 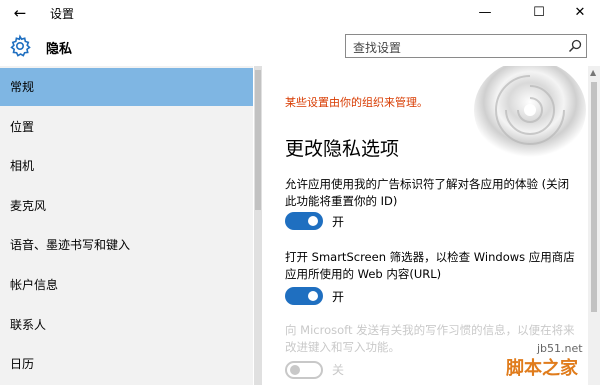 What do you see at coordinates (126, 87) in the screenshot?
I see `sidebar-item-general: 常规` at bounding box center [126, 87].